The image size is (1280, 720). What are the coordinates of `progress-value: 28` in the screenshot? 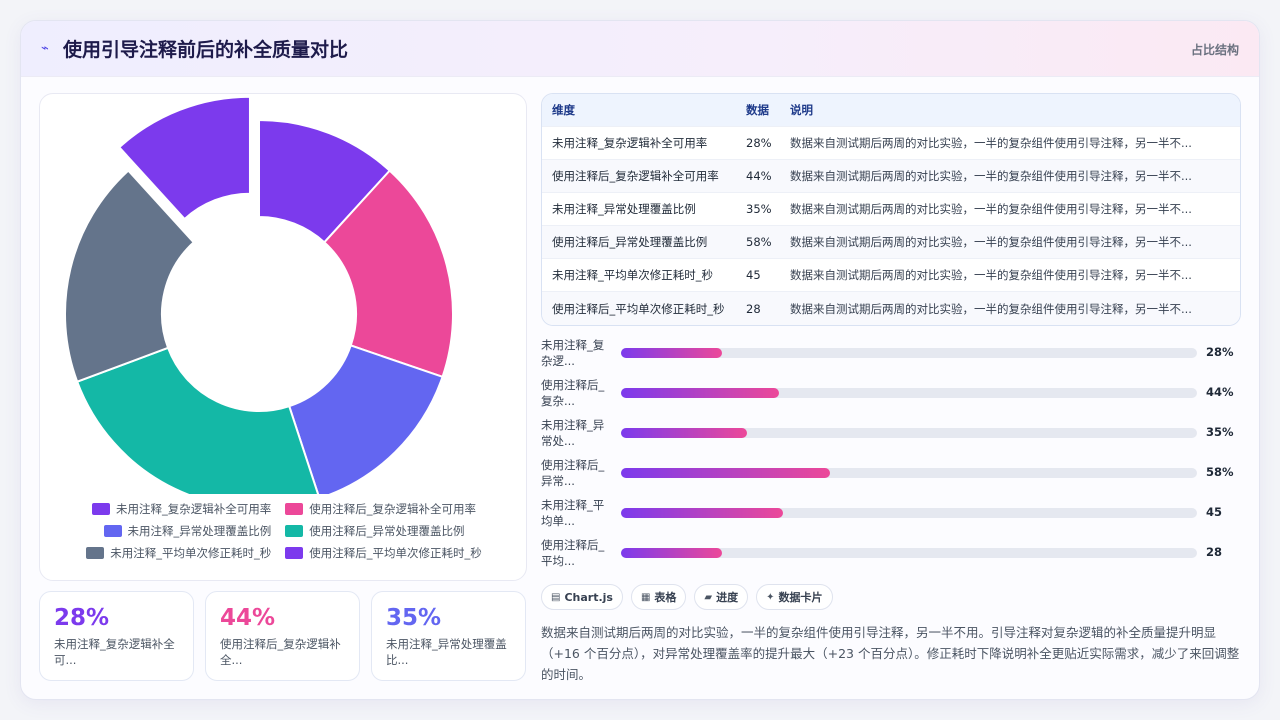 It's located at (1214, 552).